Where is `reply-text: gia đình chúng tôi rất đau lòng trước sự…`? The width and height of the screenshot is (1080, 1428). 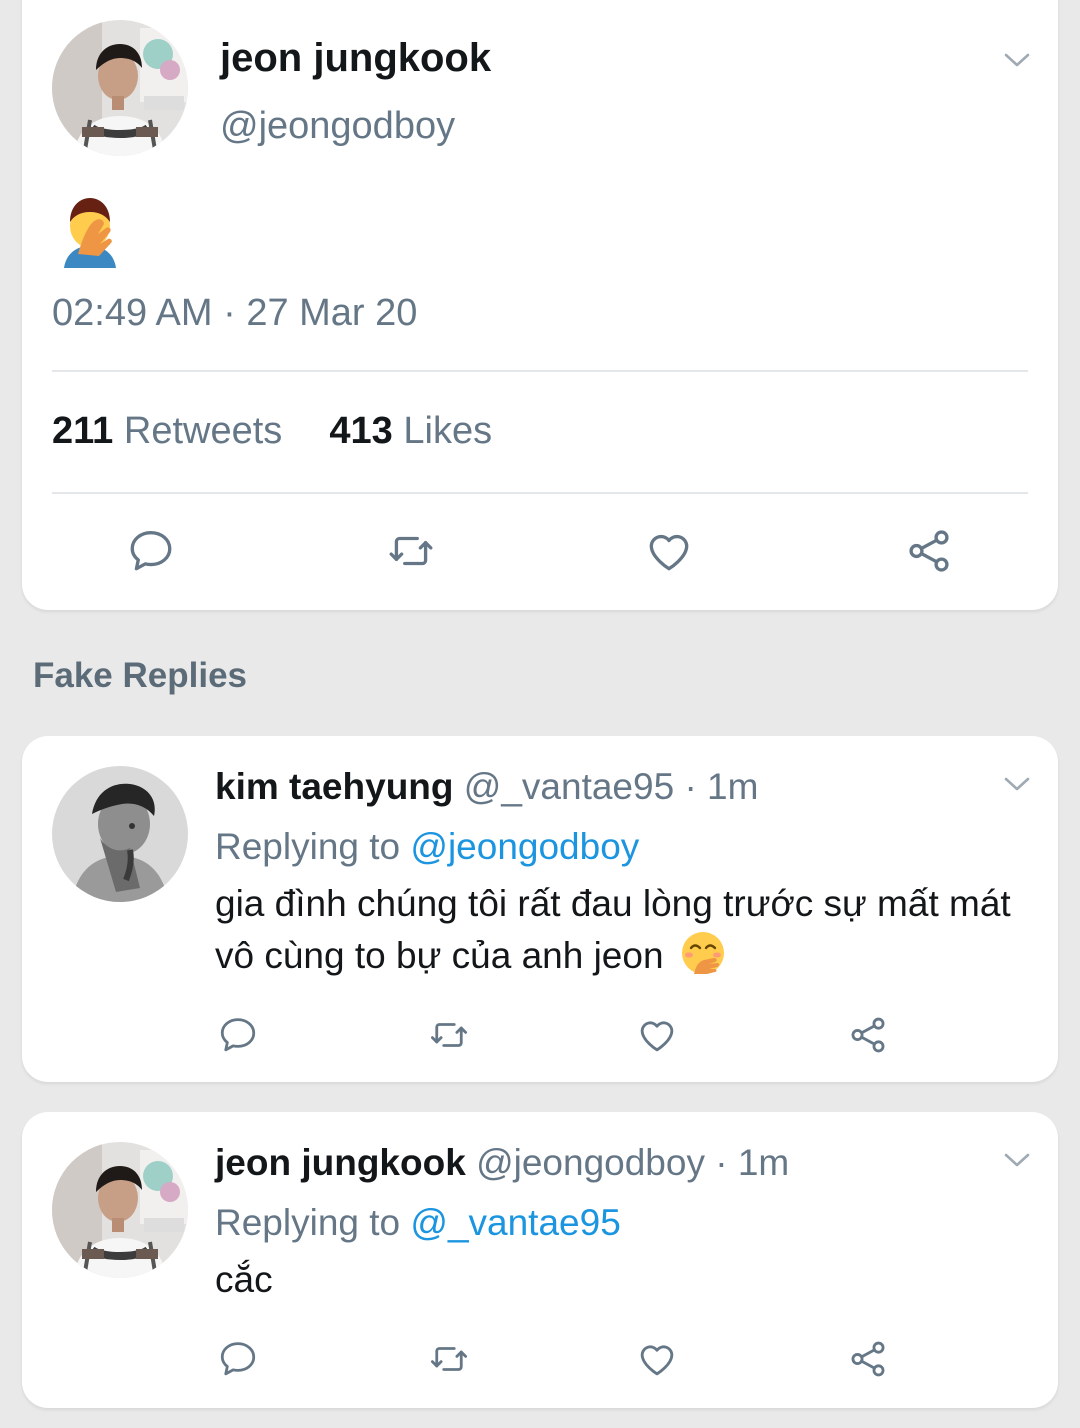 reply-text: gia đình chúng tôi rất đau lòng trước sự… is located at coordinates (630, 930).